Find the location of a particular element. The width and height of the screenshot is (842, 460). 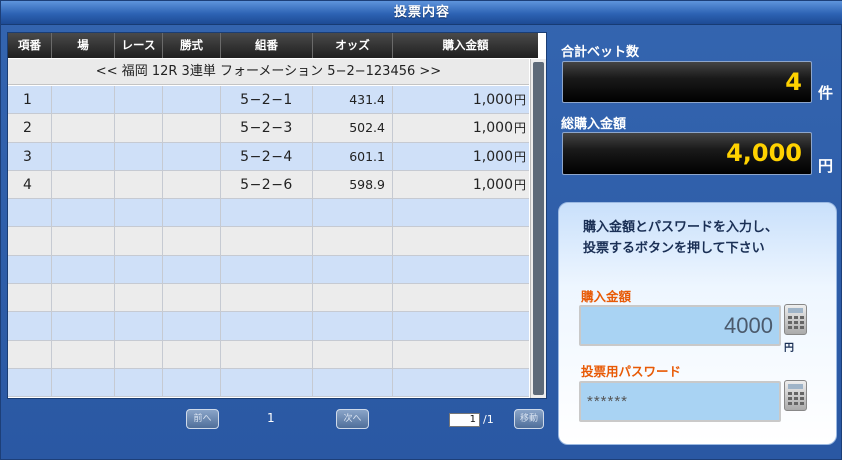

password-input: ****** is located at coordinates (680, 401).